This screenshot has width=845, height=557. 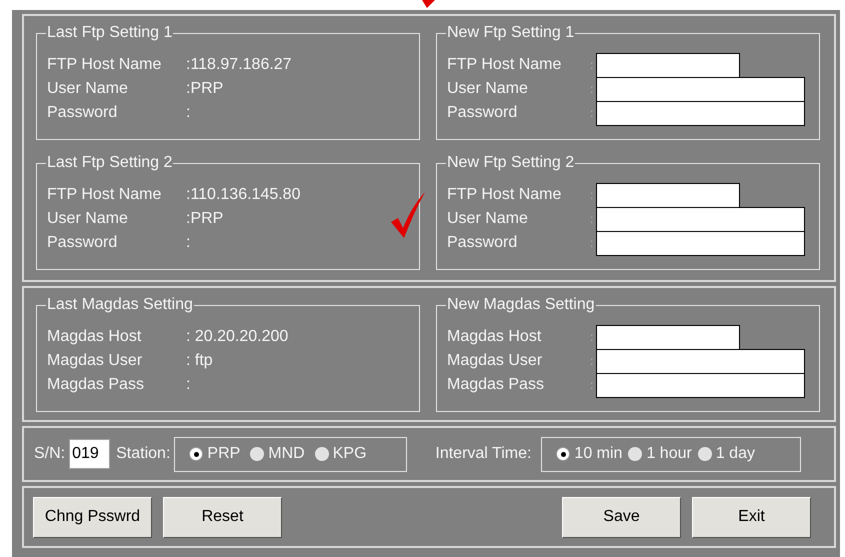 I want to click on field-value: : 20.20.20.200, so click(x=237, y=337).